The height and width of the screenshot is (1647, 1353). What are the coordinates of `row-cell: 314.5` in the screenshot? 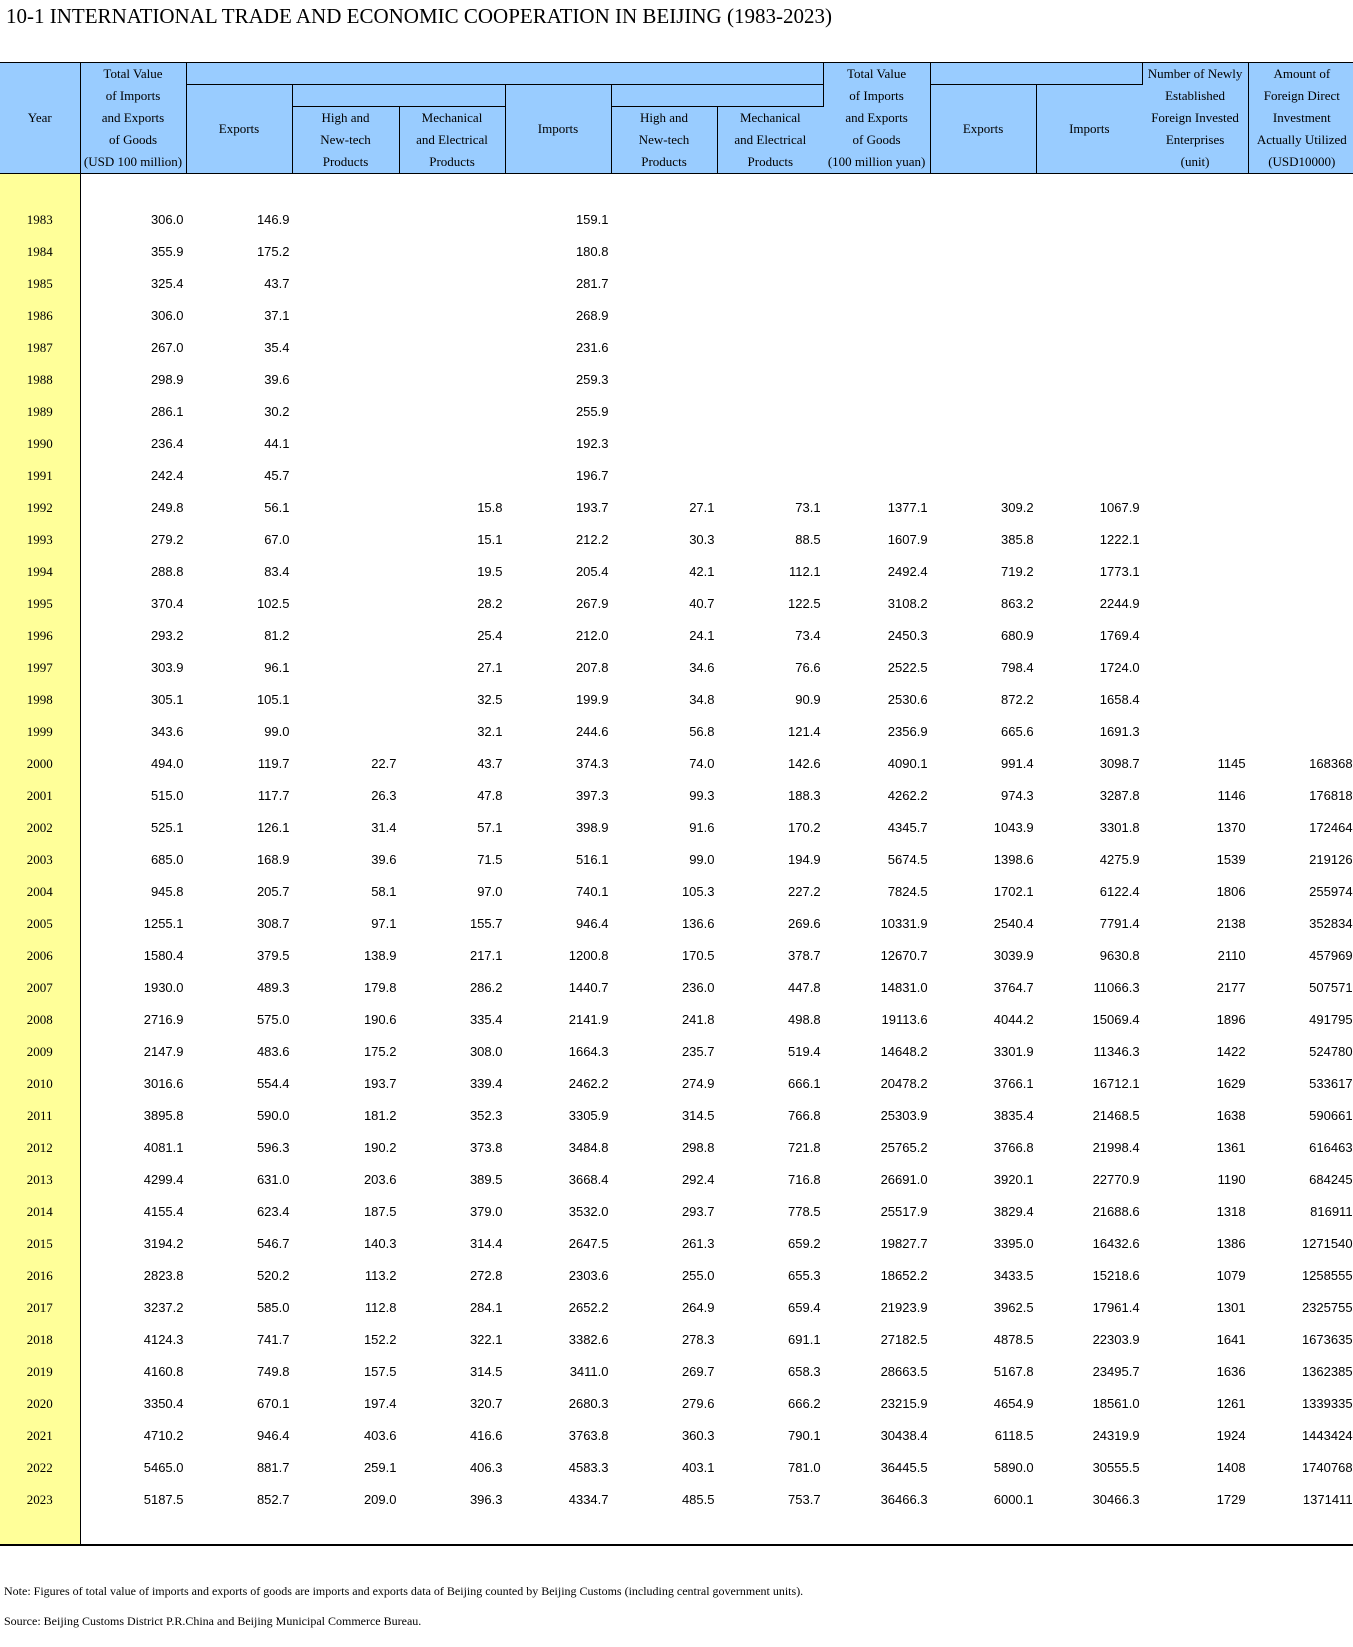 It's located at (486, 1371).